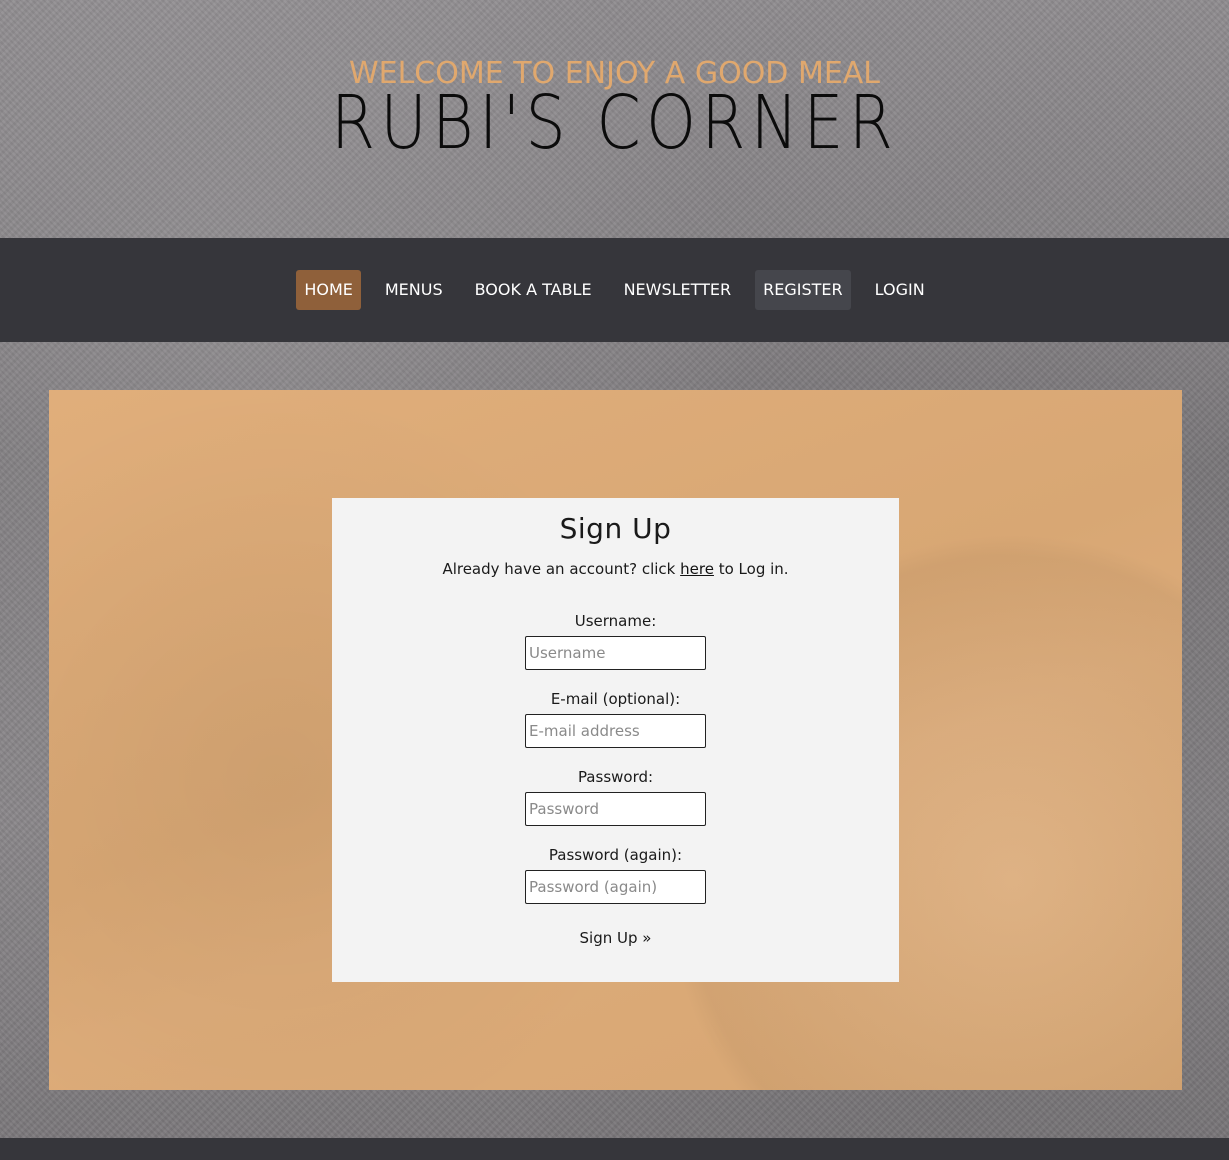 The width and height of the screenshot is (1229, 1160). What do you see at coordinates (615, 621) in the screenshot?
I see `username-label: Username:` at bounding box center [615, 621].